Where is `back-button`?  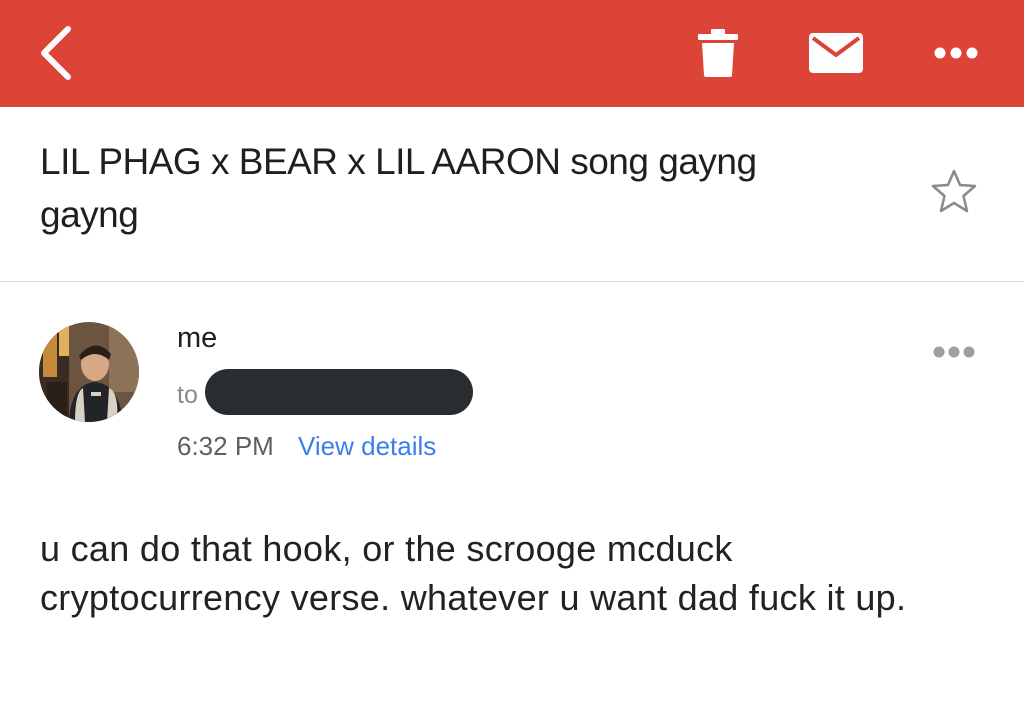
back-button is located at coordinates (56, 53).